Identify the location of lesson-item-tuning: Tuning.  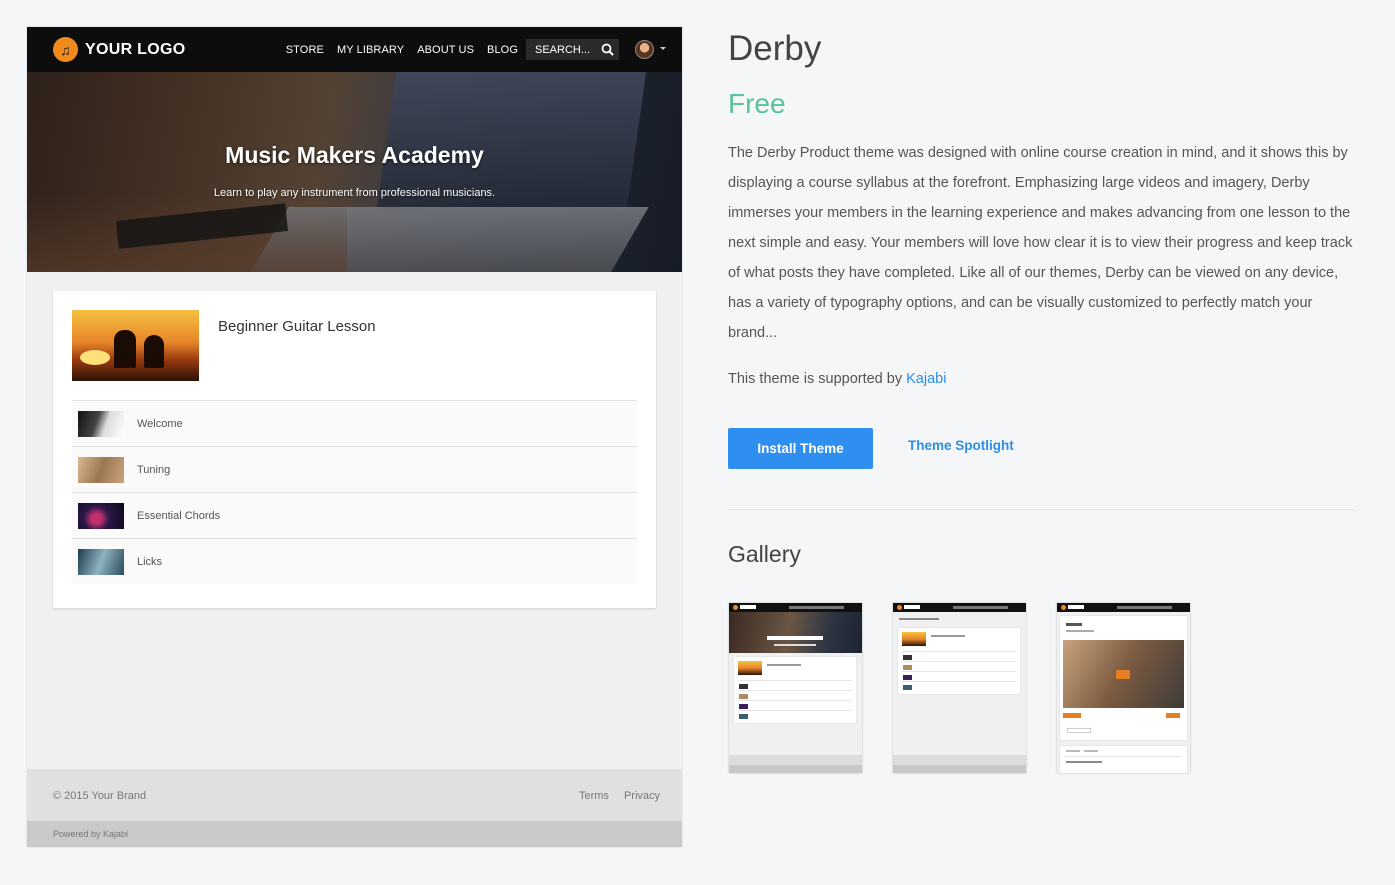
(354, 469).